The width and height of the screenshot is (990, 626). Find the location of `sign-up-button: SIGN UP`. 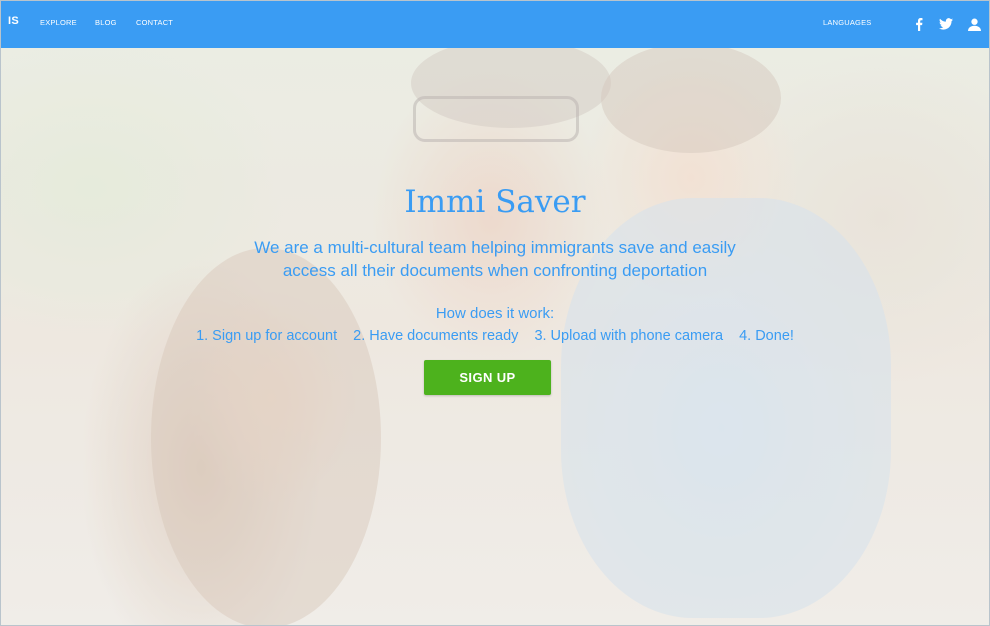

sign-up-button: SIGN UP is located at coordinates (487, 377).